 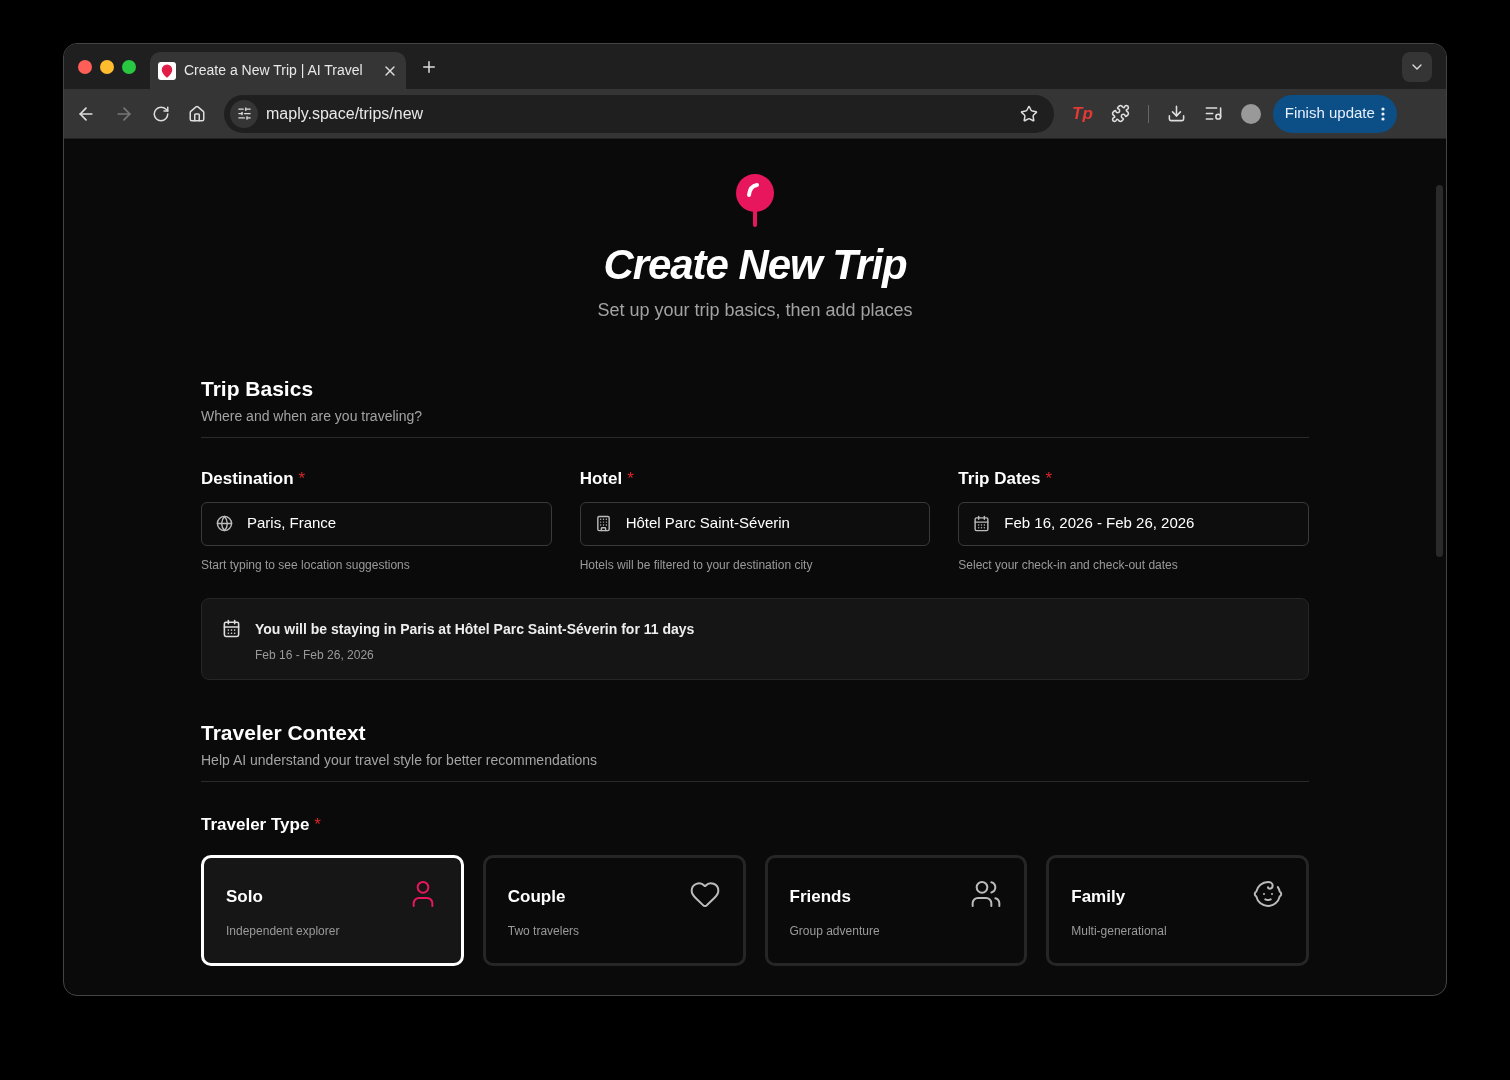 What do you see at coordinates (1177, 910) in the screenshot?
I see `traveler-type-card: Family Multi-generational` at bounding box center [1177, 910].